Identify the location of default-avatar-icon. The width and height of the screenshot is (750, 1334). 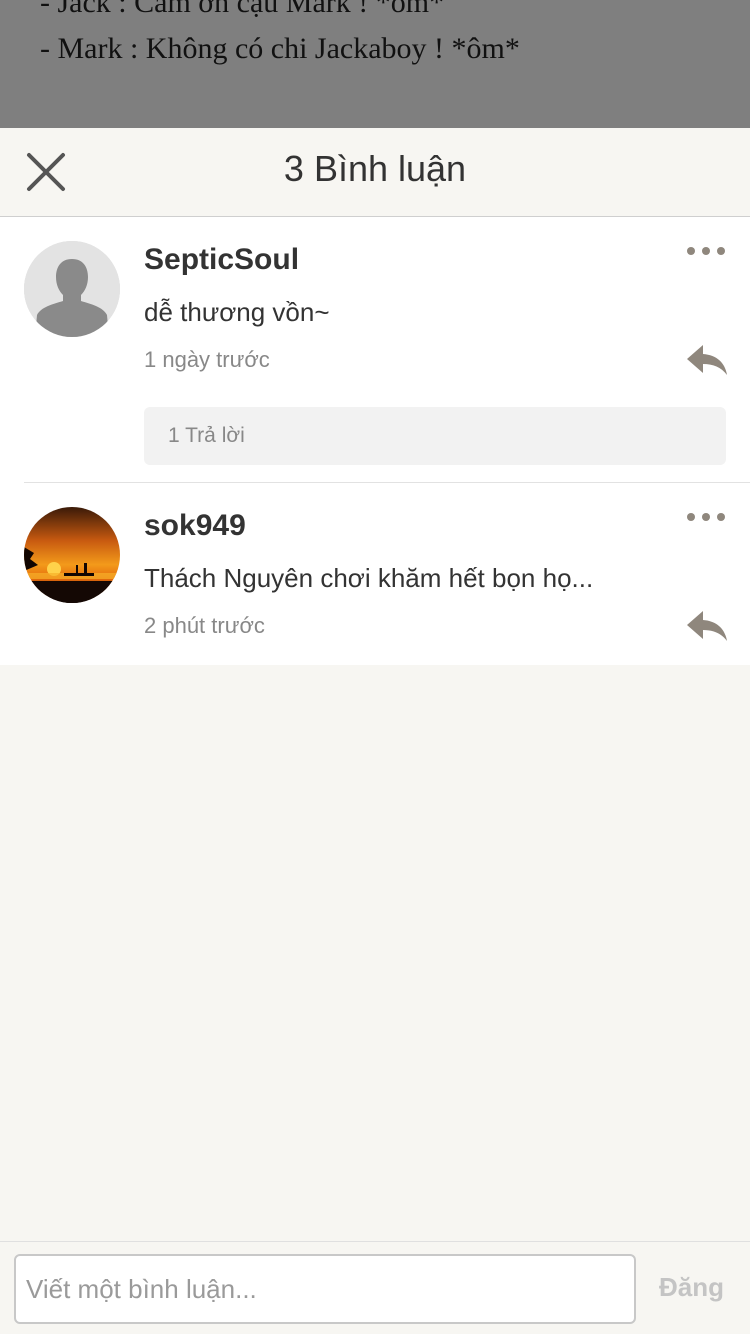
(72, 289).